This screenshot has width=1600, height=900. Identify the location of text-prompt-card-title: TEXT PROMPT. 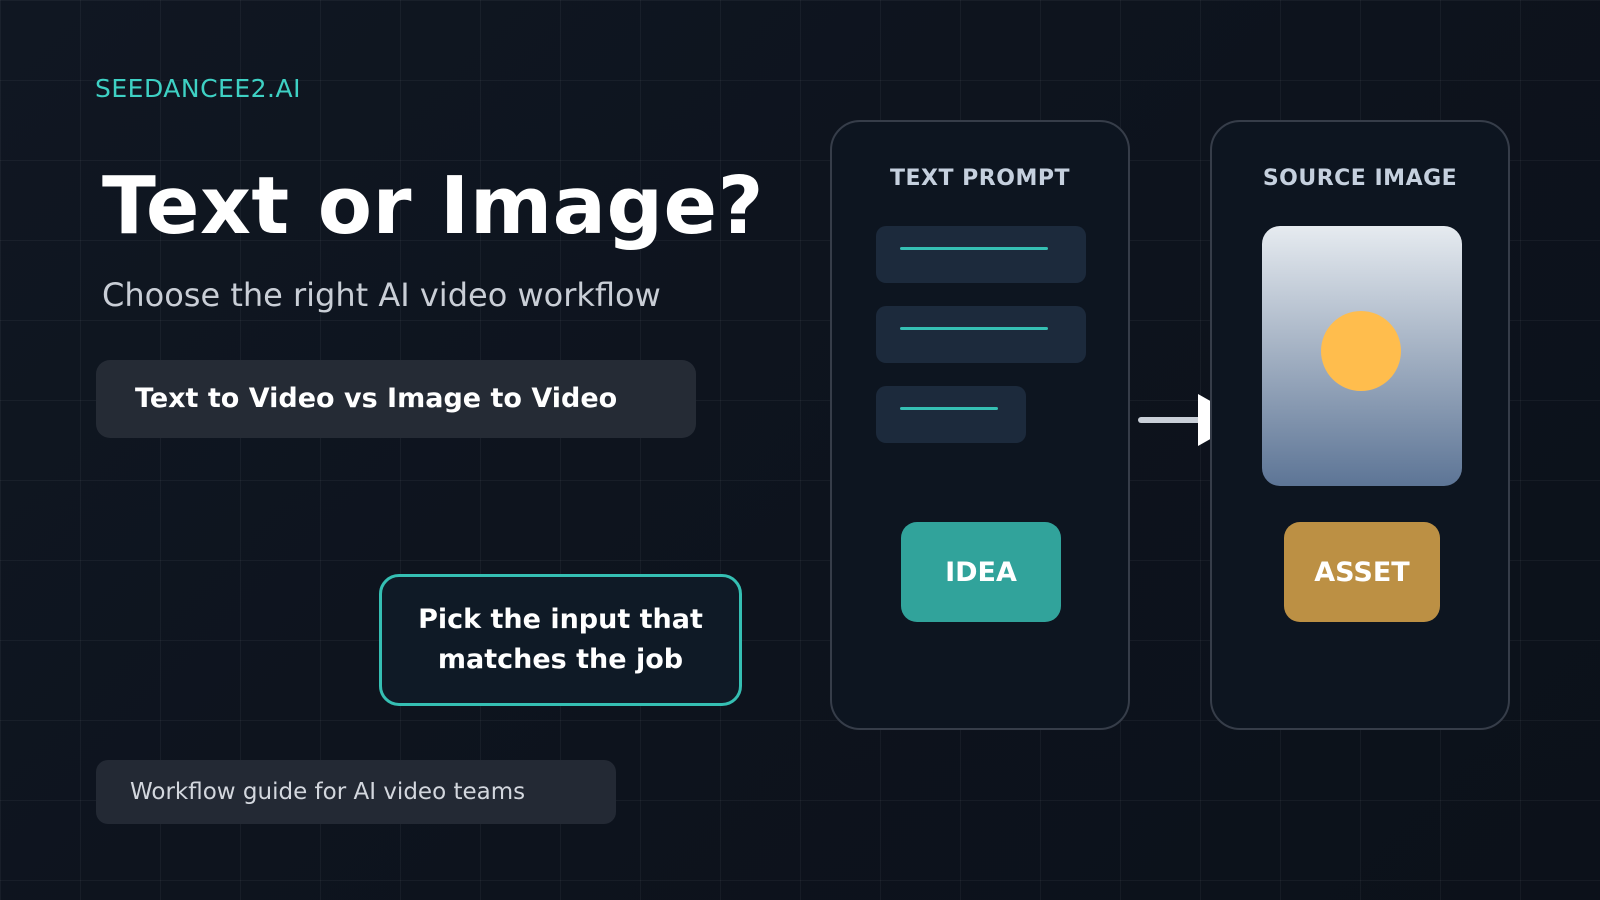
(980, 178).